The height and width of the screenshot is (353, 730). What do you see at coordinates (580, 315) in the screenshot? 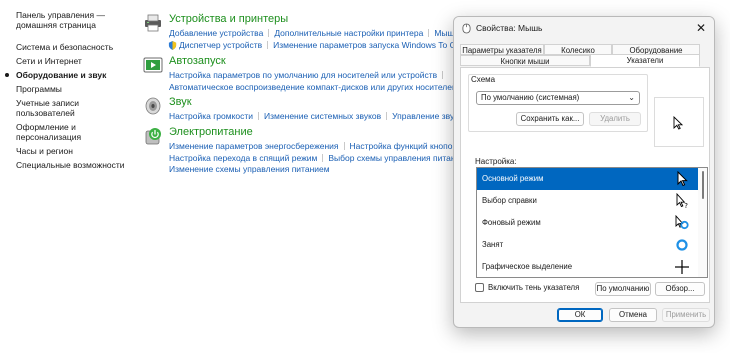
I see `ok-button: ОК` at bounding box center [580, 315].